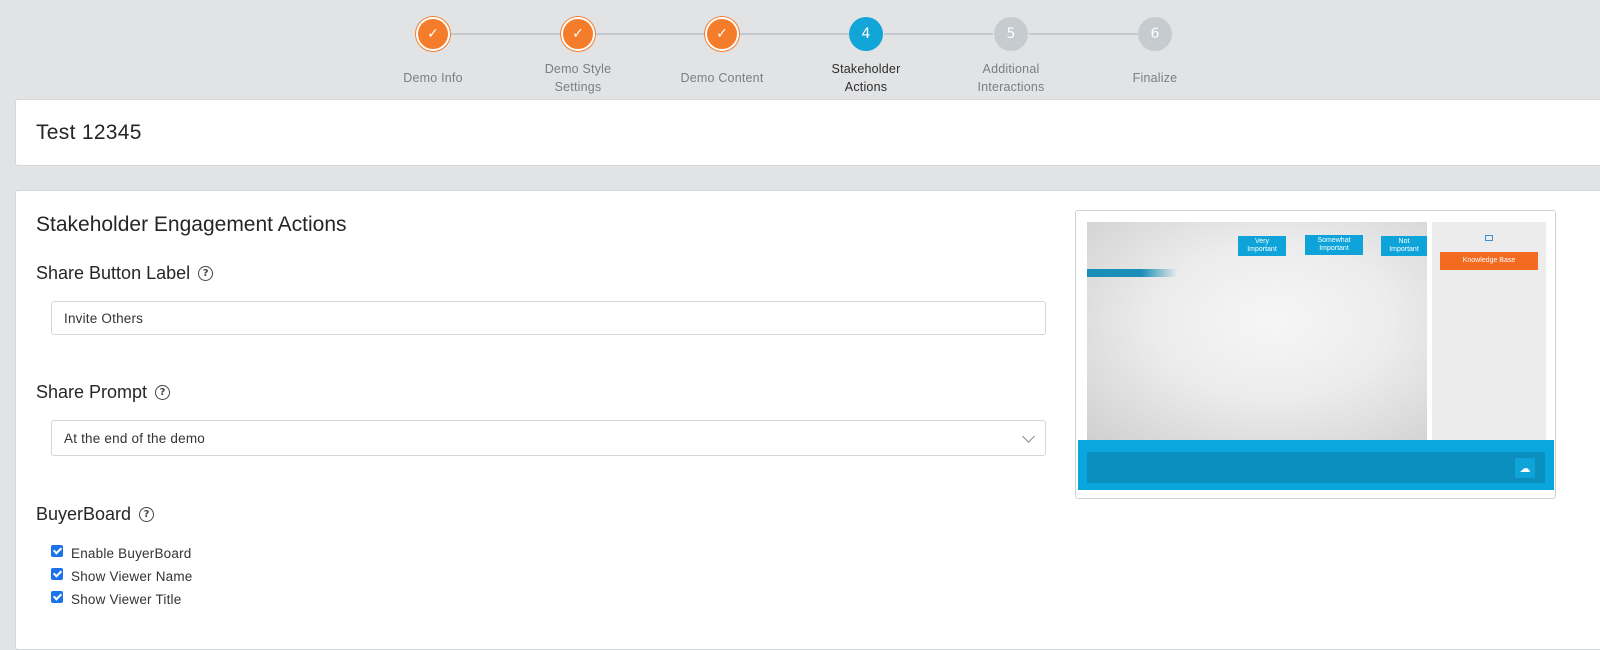 Image resolution: width=1600 pixels, height=650 pixels. I want to click on preview-tag: Very Important, so click(1262, 246).